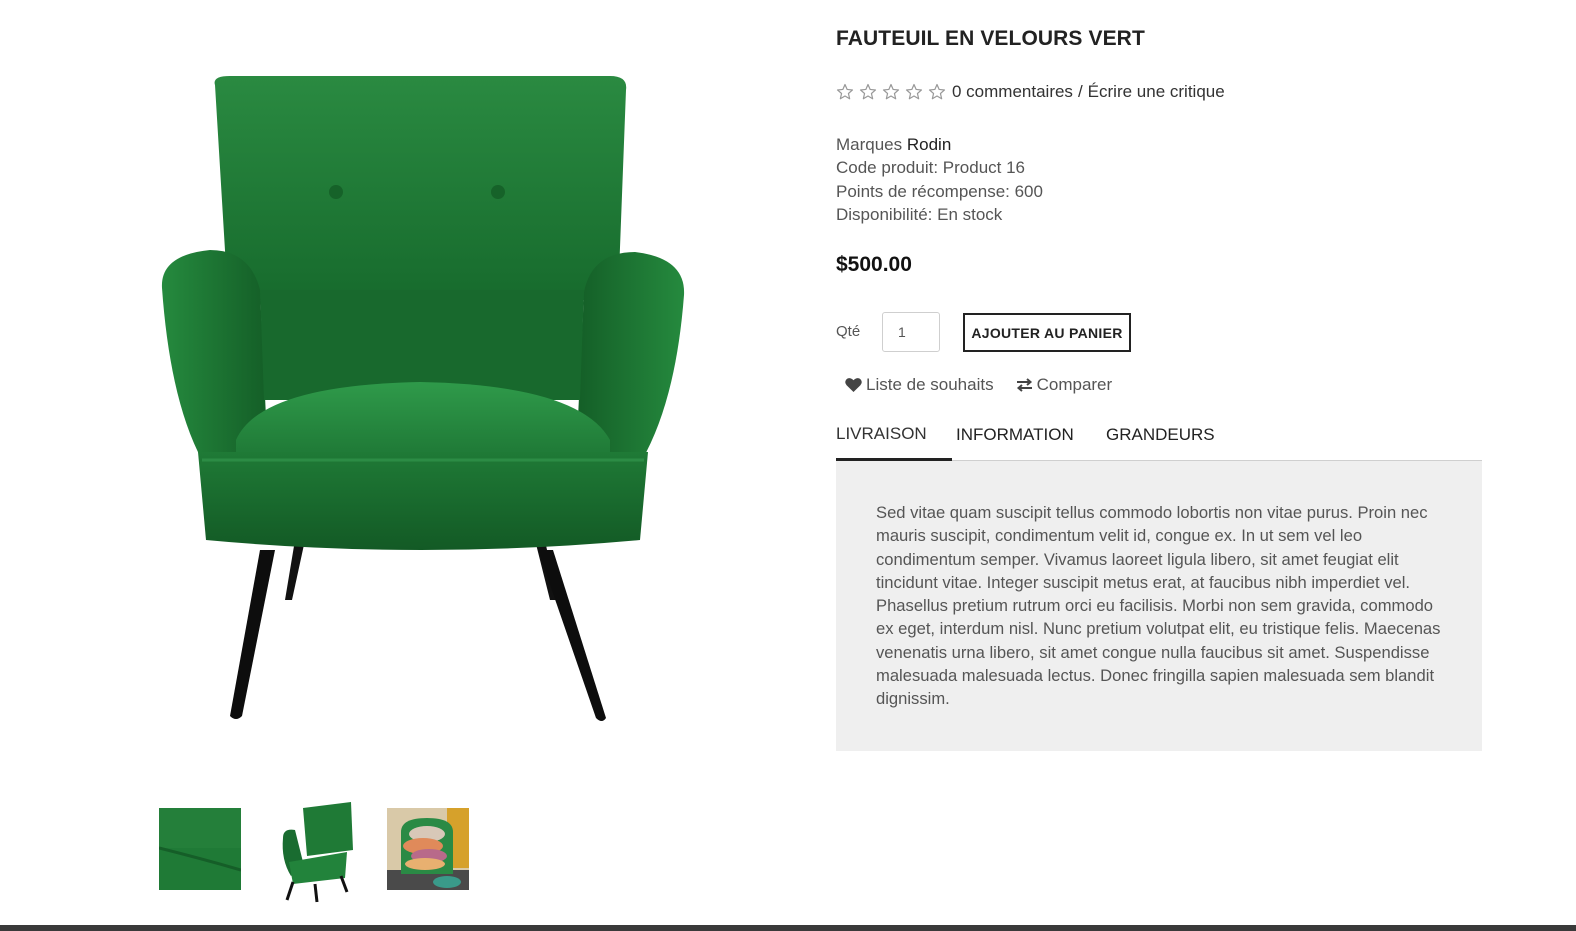 The width and height of the screenshot is (1576, 931). Describe the element at coordinates (931, 168) in the screenshot. I see `product-code: Code produit: Product 16` at that location.